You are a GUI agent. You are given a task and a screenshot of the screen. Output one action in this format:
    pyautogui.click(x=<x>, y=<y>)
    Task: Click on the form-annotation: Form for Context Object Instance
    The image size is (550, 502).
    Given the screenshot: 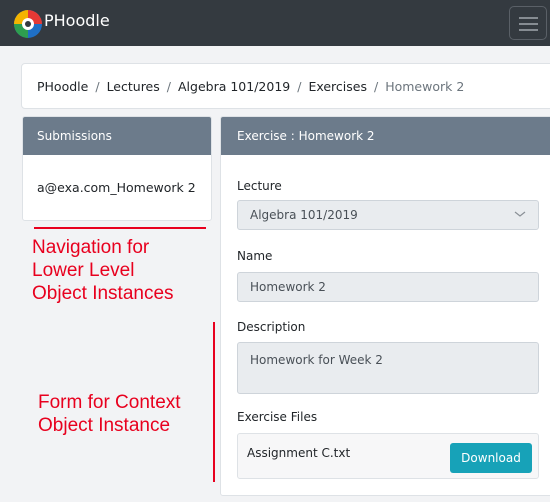 What is the action you would take?
    pyautogui.click(x=109, y=414)
    